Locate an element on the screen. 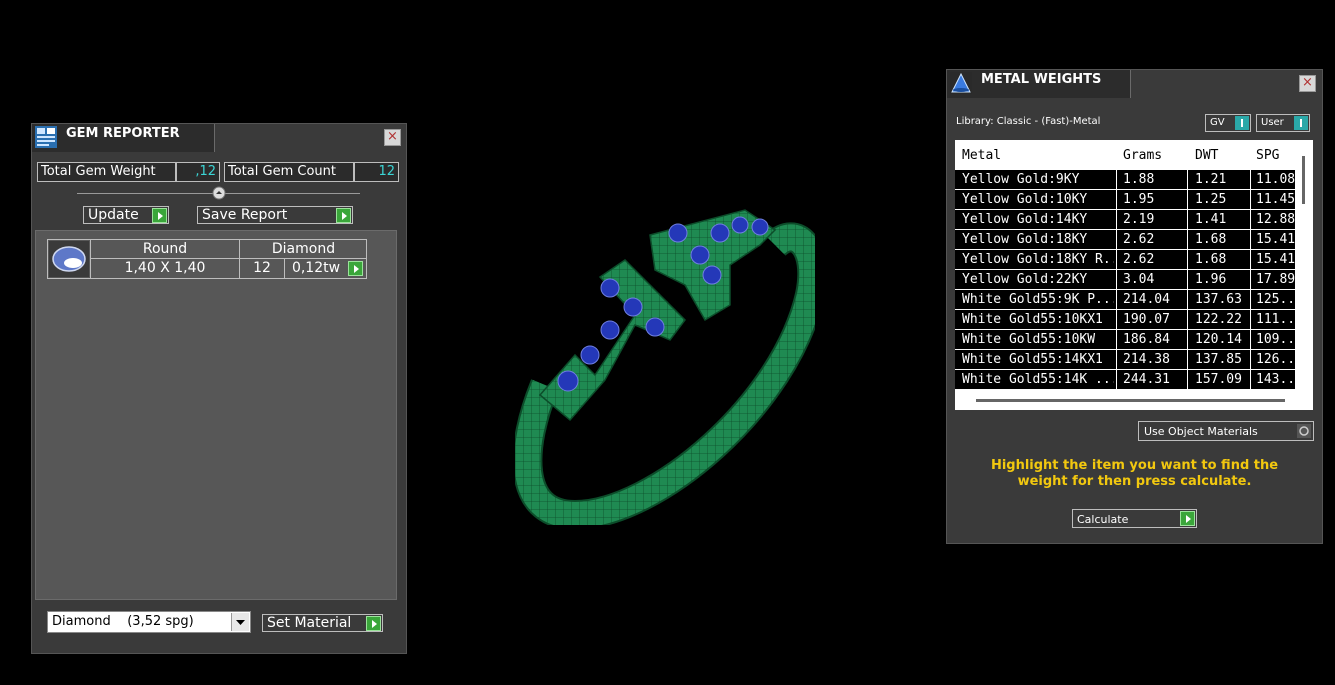 This screenshot has height=685, width=1335. gem-reporter-titlebar: GEM REPORTER × is located at coordinates (219, 138).